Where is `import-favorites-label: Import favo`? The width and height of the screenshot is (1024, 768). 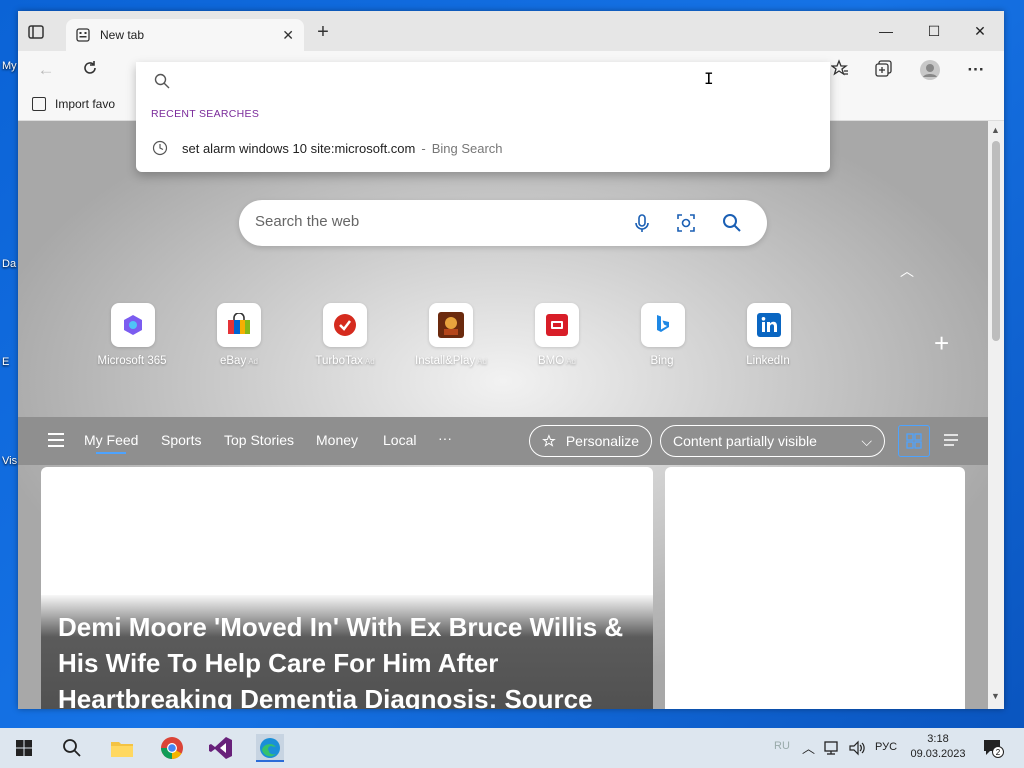 import-favorites-label: Import favo is located at coordinates (85, 104).